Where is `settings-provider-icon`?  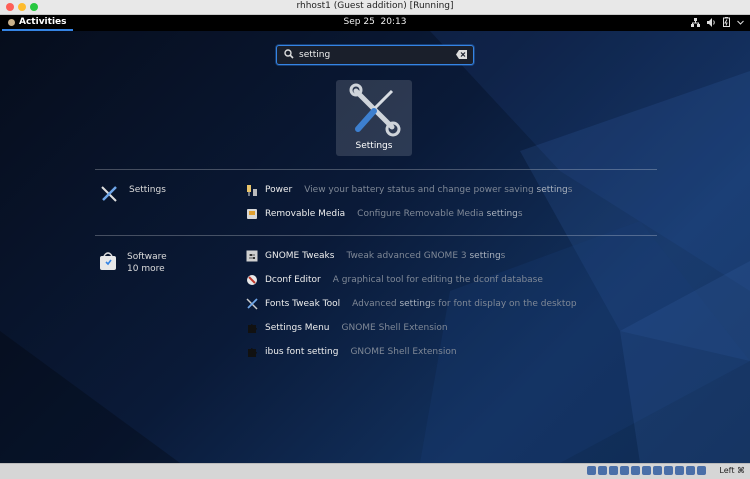 settings-provider-icon is located at coordinates (109, 194).